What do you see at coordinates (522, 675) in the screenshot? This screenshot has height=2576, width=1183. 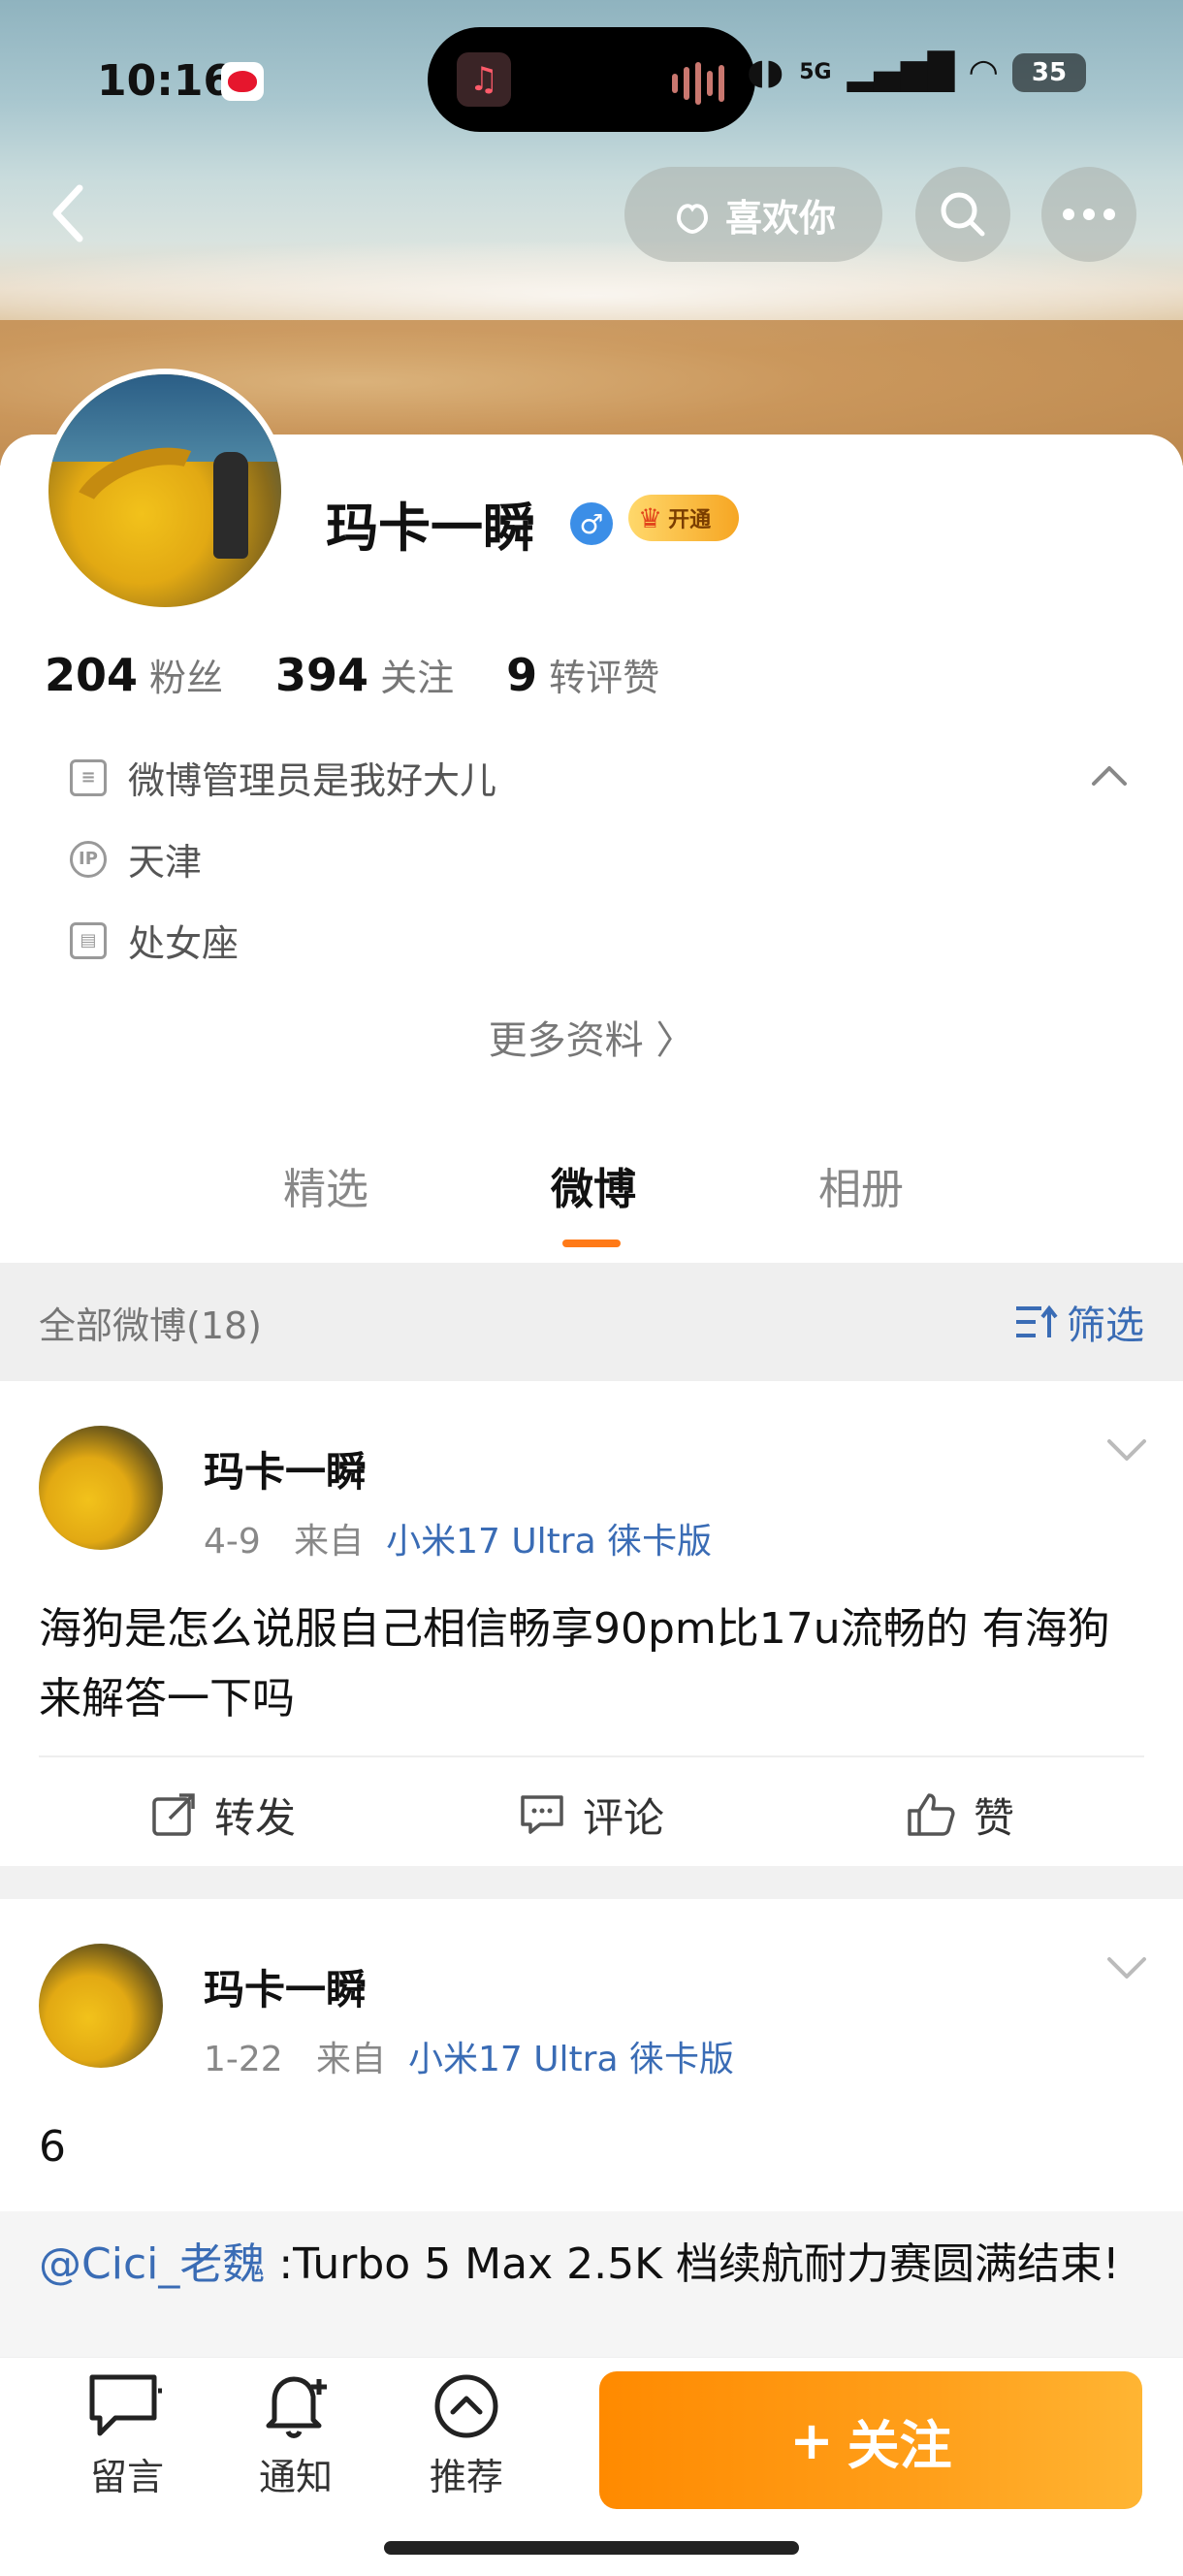 I see `stat-value: 9` at bounding box center [522, 675].